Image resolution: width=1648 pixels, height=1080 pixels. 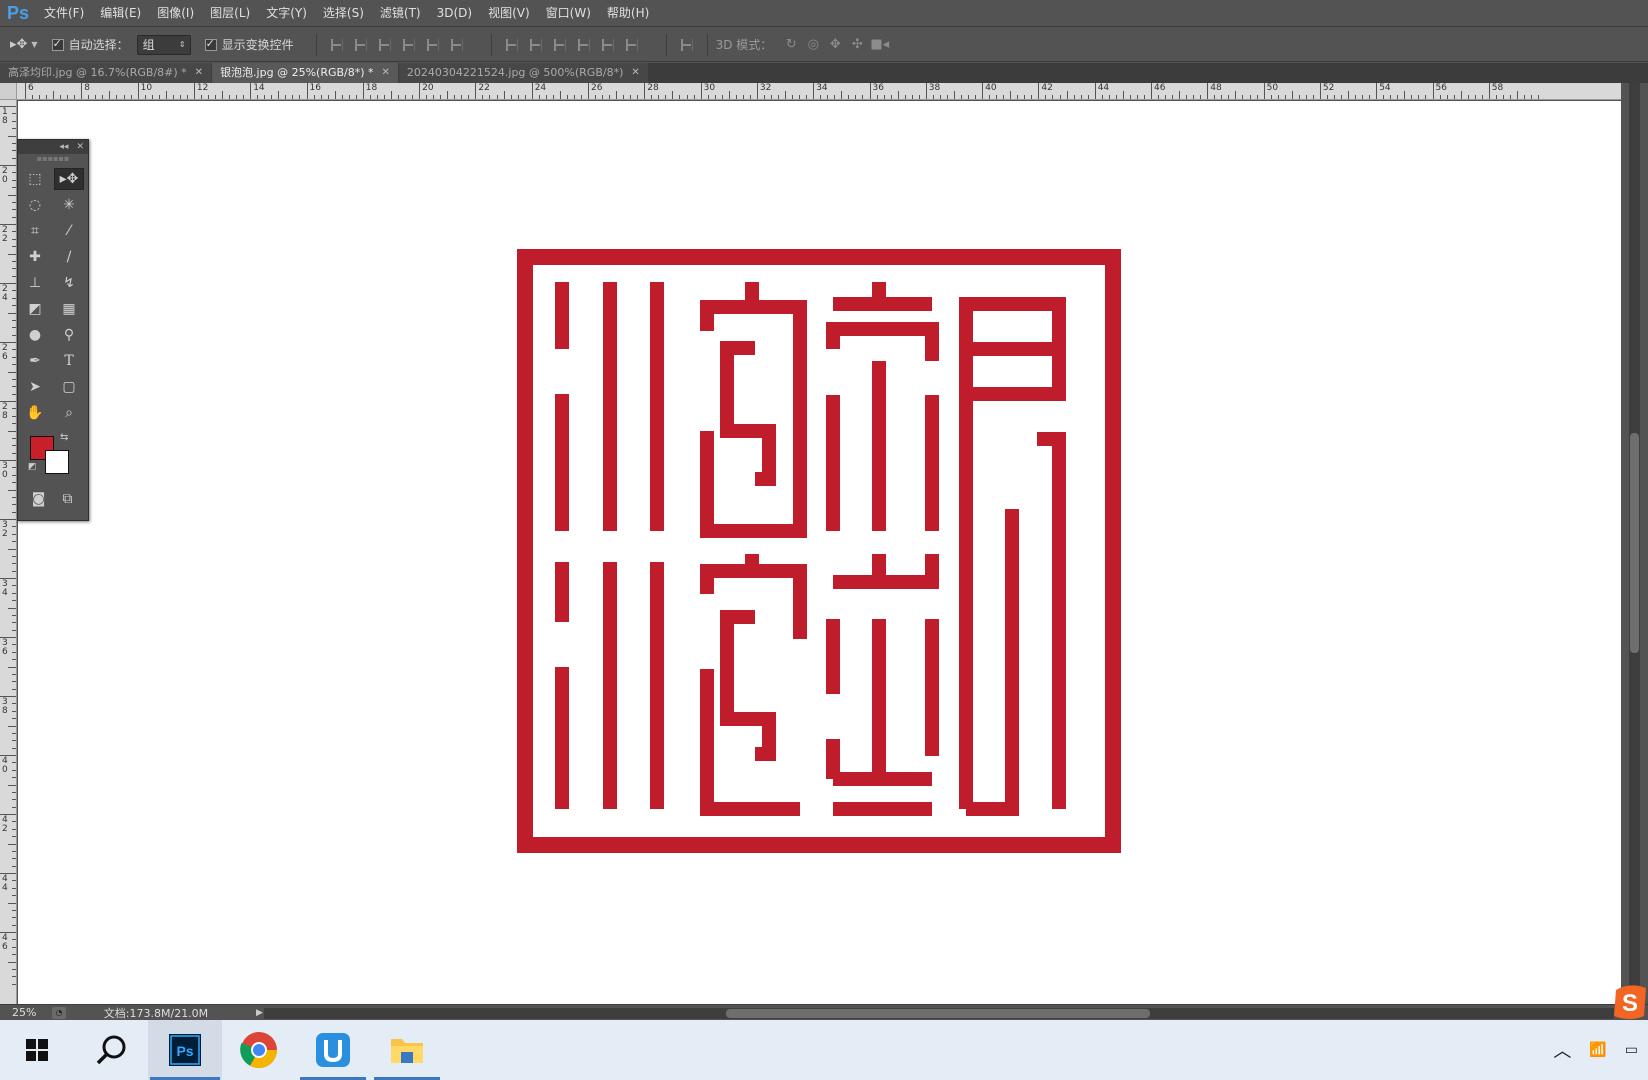 I want to click on search-icon, so click(x=111, y=1050).